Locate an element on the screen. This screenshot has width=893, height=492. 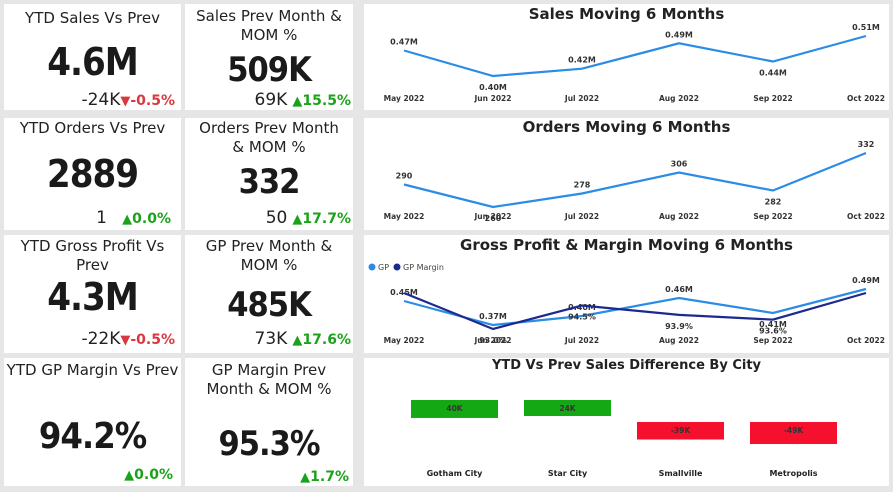
kpi-title: GP Margin Prev Month & MOM % is located at coordinates (269, 379).